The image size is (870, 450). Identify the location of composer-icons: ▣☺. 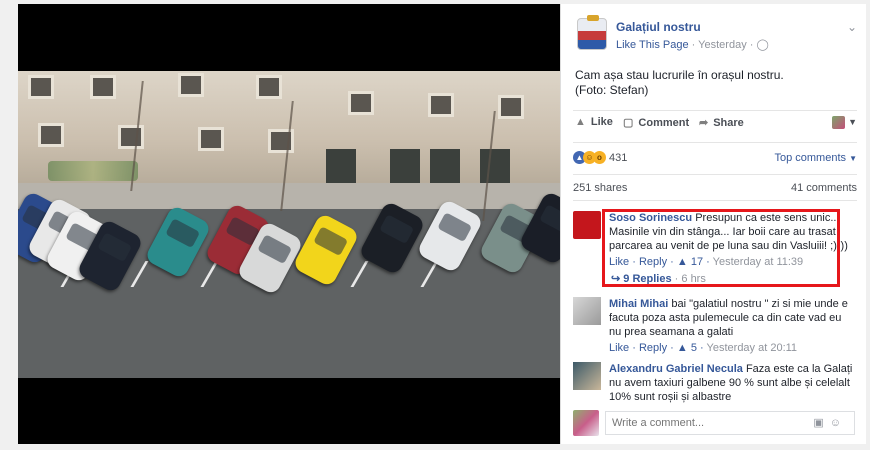
(830, 422).